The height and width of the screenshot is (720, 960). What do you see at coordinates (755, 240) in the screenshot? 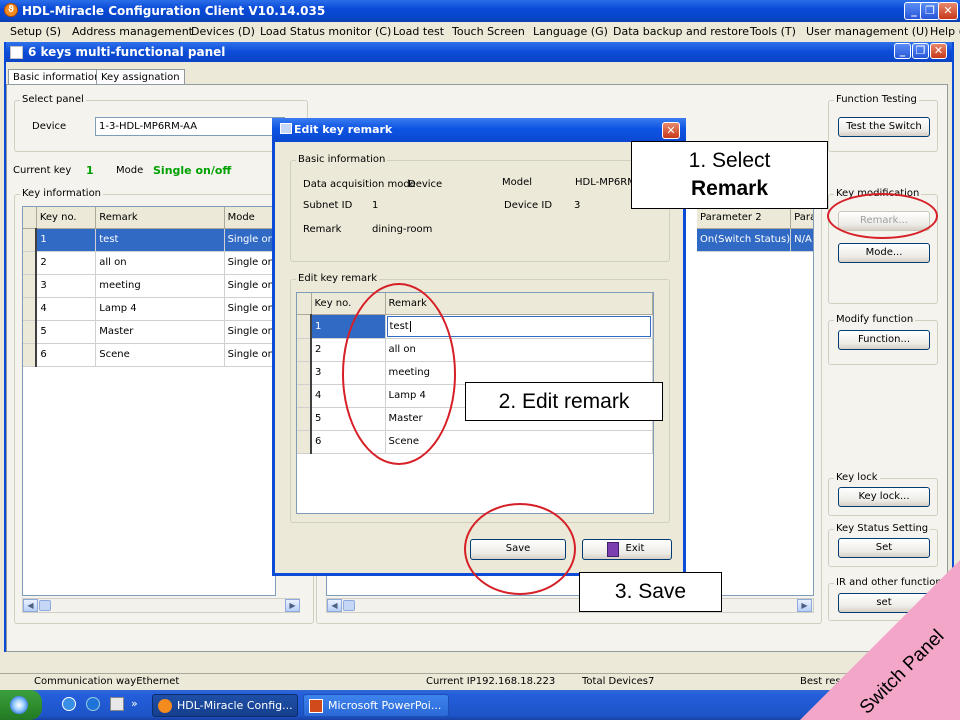
I see `table-row: On(Switch Status) N/A` at bounding box center [755, 240].